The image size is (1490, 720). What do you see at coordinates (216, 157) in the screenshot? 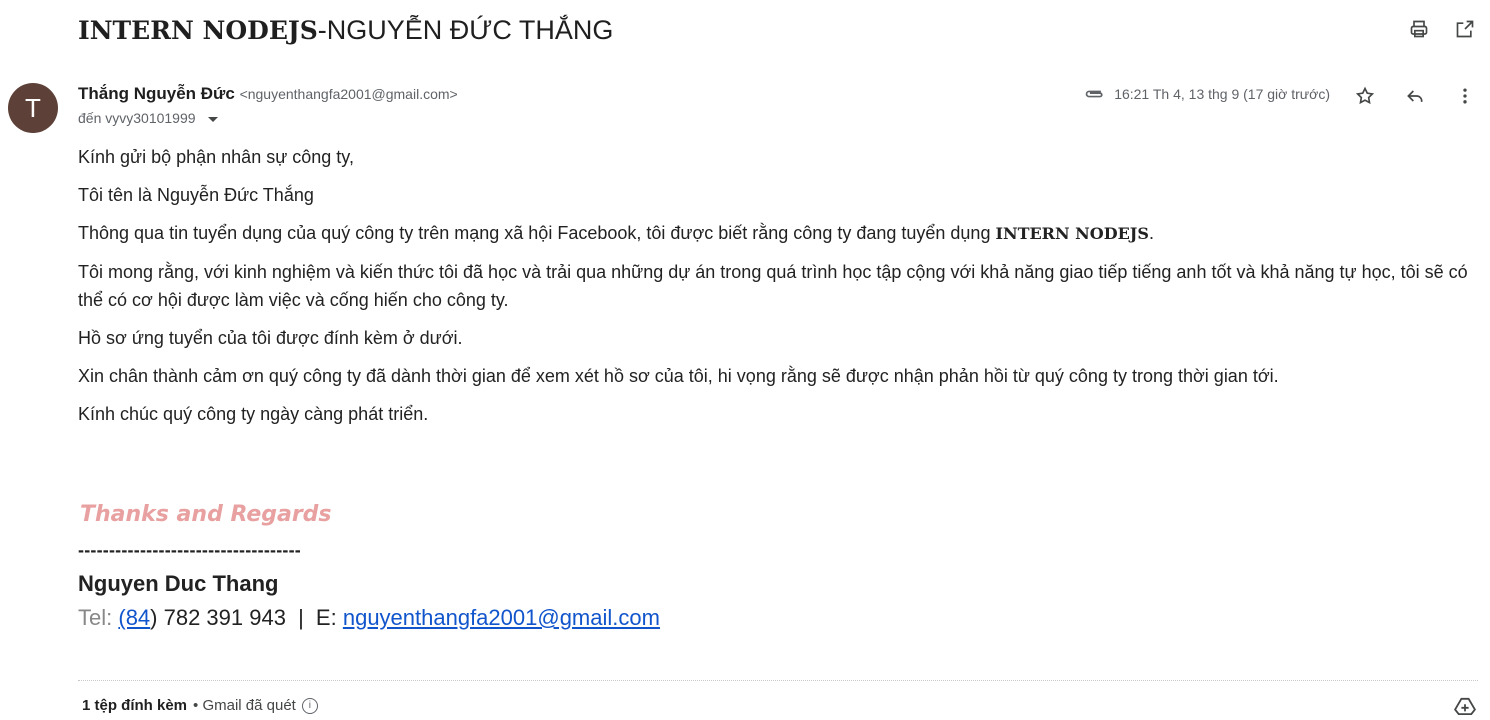
I see `greeting: Kính gửi bộ phận nhân sự công ty,` at bounding box center [216, 157].